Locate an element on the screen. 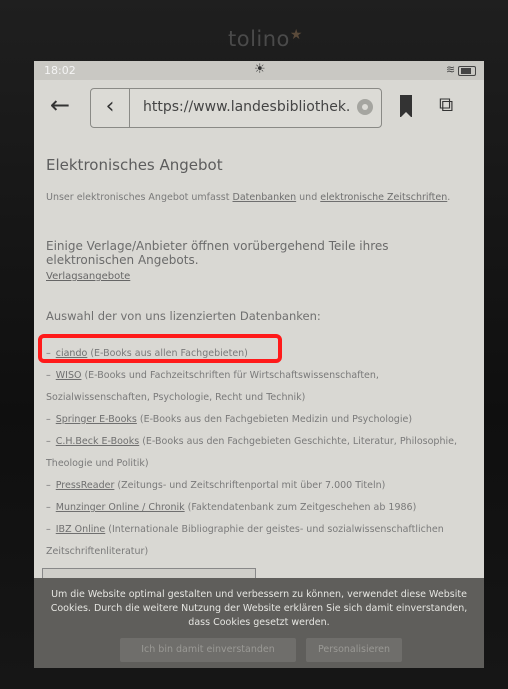  status-time: 18:02 is located at coordinates (60, 70).